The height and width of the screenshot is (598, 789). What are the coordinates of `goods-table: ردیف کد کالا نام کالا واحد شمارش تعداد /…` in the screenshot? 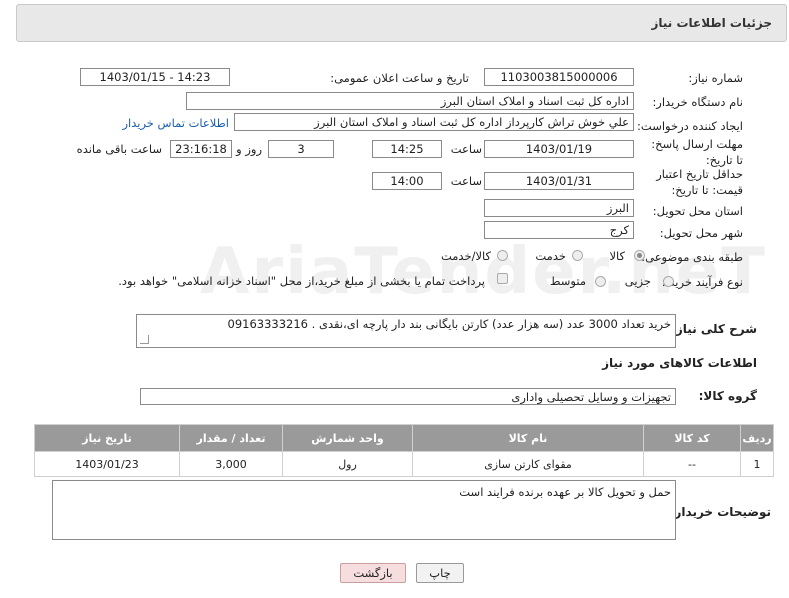 It's located at (404, 450).